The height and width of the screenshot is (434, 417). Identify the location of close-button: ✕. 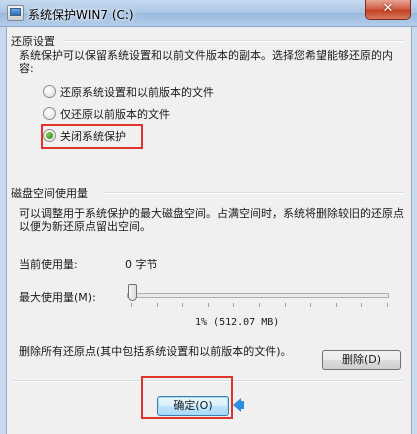
(388, 10).